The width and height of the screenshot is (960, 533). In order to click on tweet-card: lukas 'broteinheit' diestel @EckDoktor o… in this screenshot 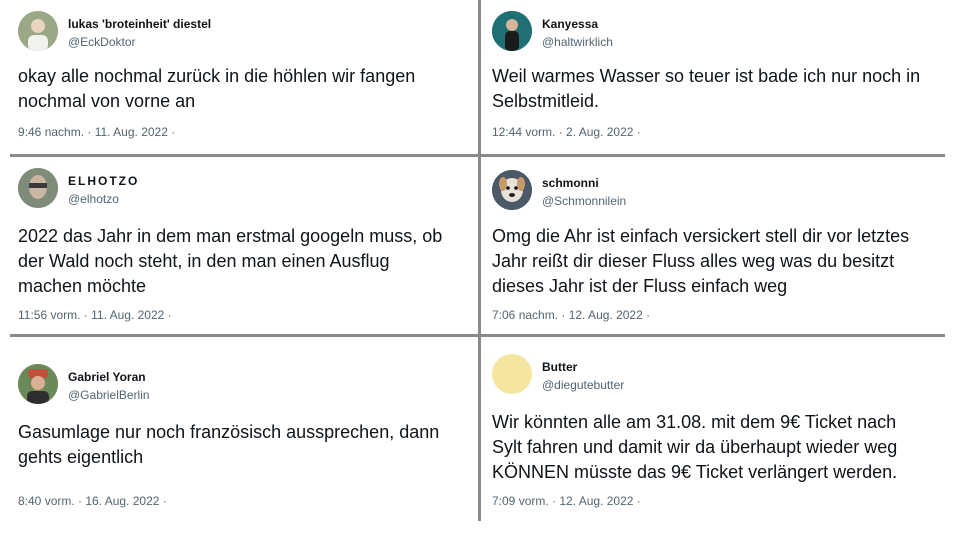, I will do `click(239, 77)`.